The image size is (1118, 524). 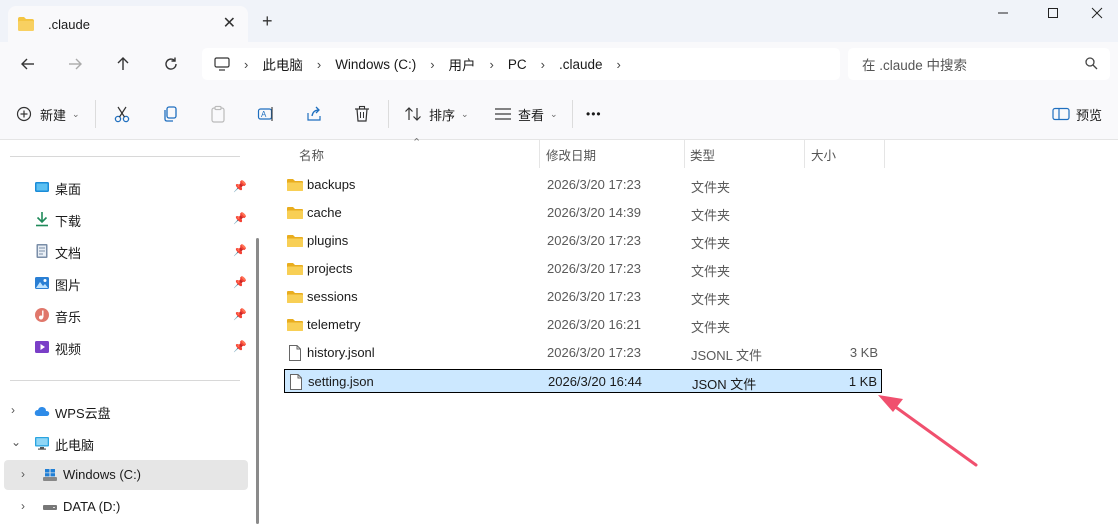 I want to click on file-name: telemetry, so click(x=334, y=324).